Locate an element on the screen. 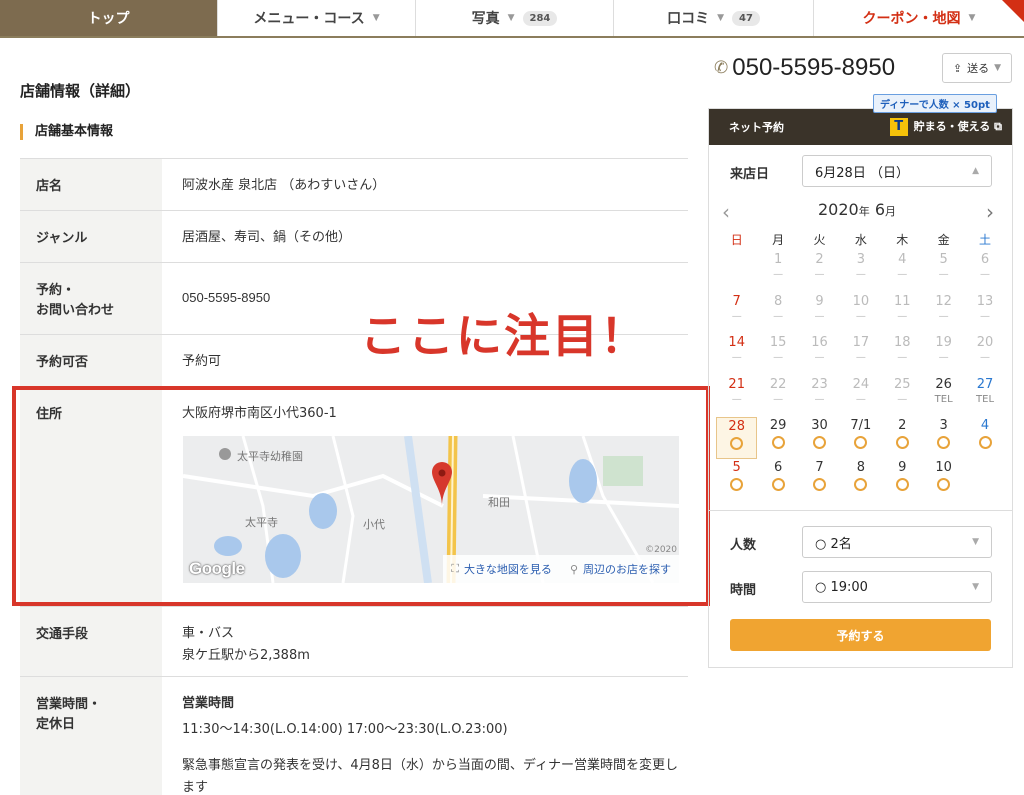  tpoint-link: T 貯まる・使える ⧉ is located at coordinates (945, 127).